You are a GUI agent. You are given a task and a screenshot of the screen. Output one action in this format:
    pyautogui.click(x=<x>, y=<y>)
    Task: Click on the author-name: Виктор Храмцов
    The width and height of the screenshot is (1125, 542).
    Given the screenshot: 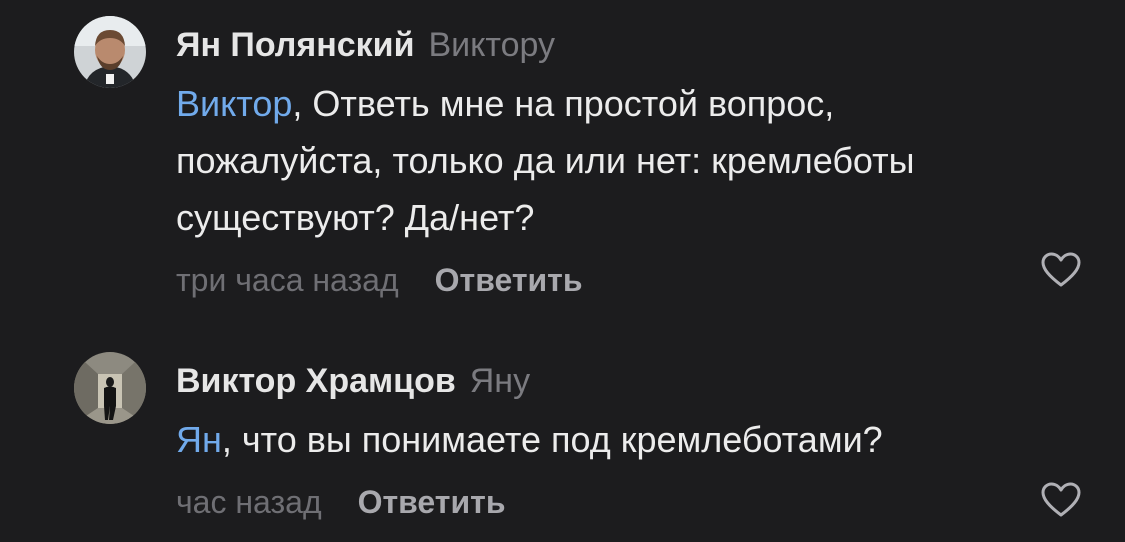 What is the action you would take?
    pyautogui.click(x=316, y=381)
    